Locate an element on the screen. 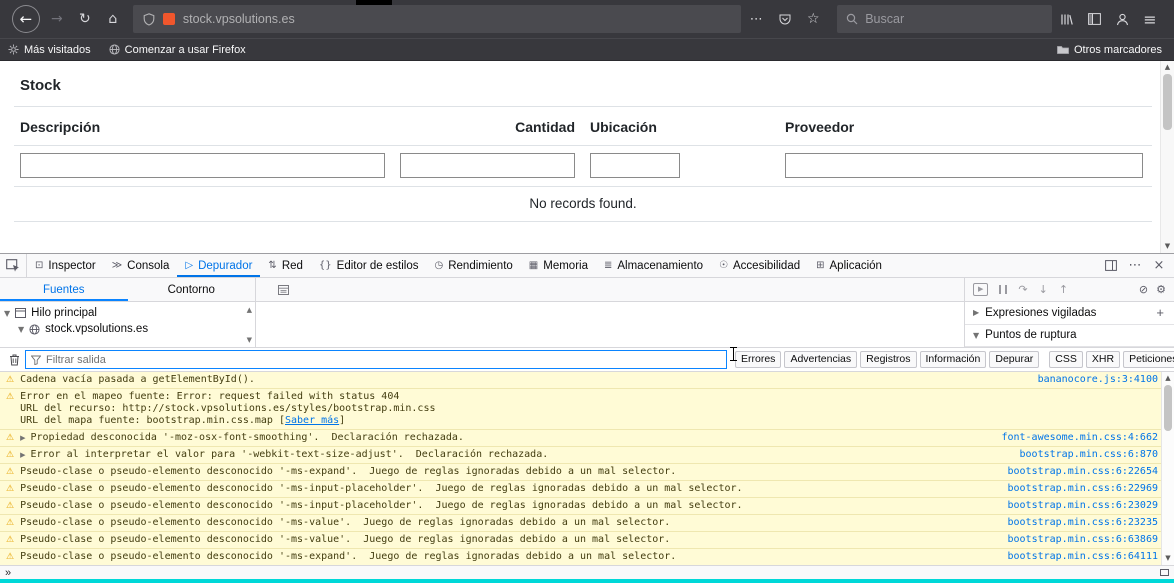 The height and width of the screenshot is (583, 1174). column-header-ubicacion: Ubicación is located at coordinates (681, 126).